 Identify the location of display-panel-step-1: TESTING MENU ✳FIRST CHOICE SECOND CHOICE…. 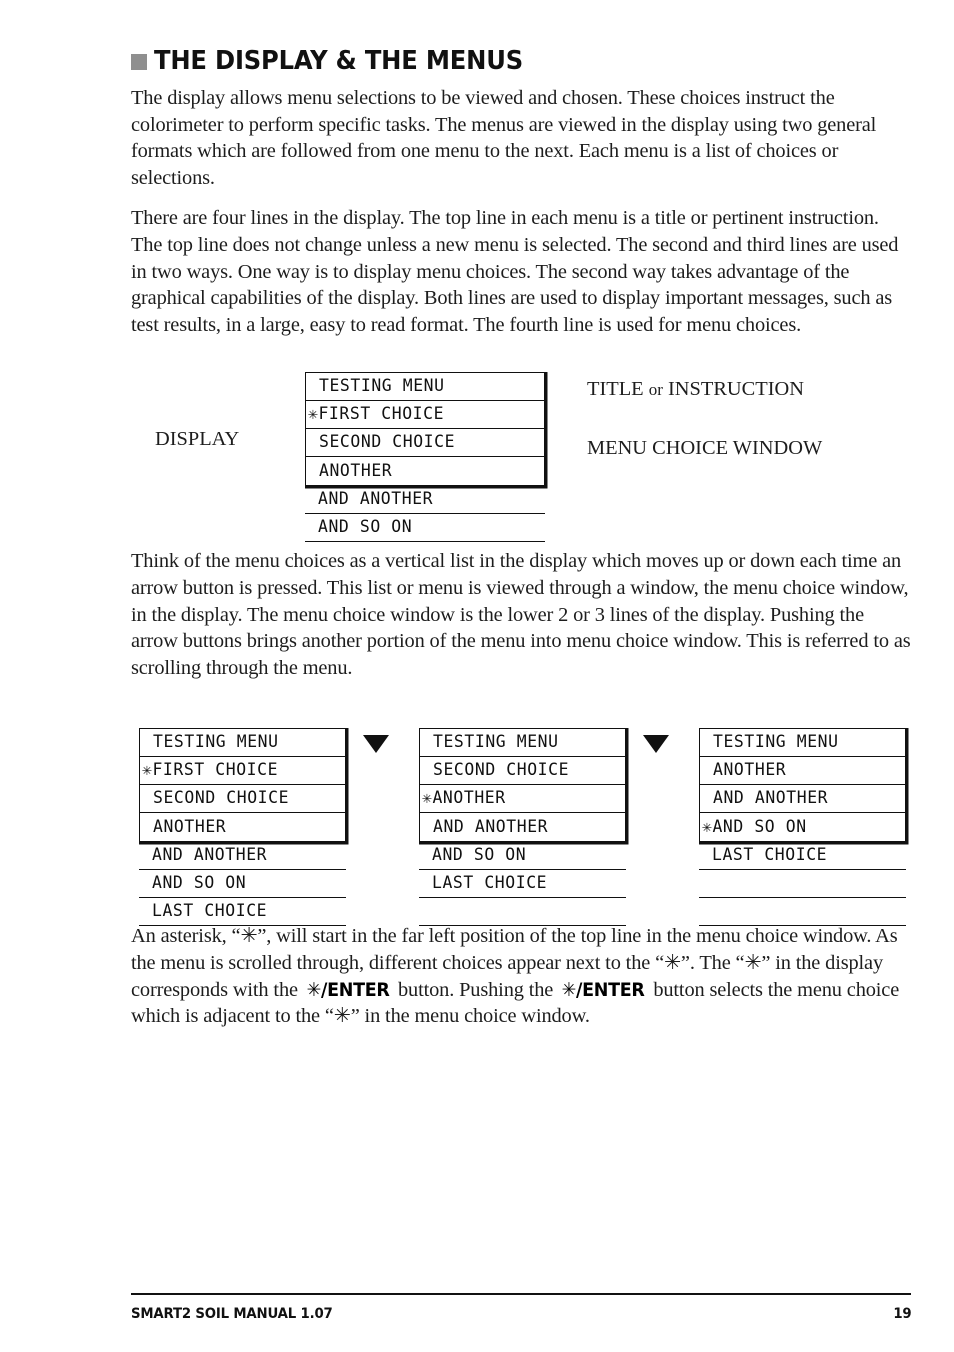
(242, 827).